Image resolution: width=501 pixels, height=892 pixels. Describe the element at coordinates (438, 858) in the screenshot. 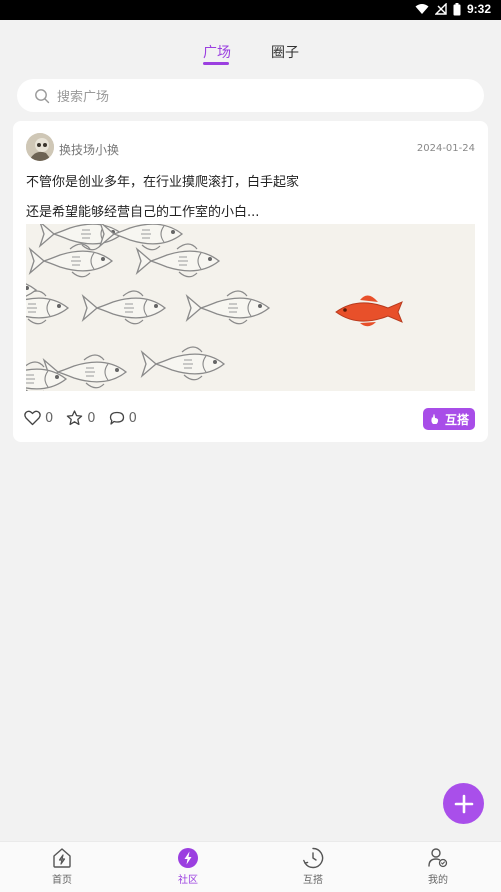

I see `user-icon` at that location.